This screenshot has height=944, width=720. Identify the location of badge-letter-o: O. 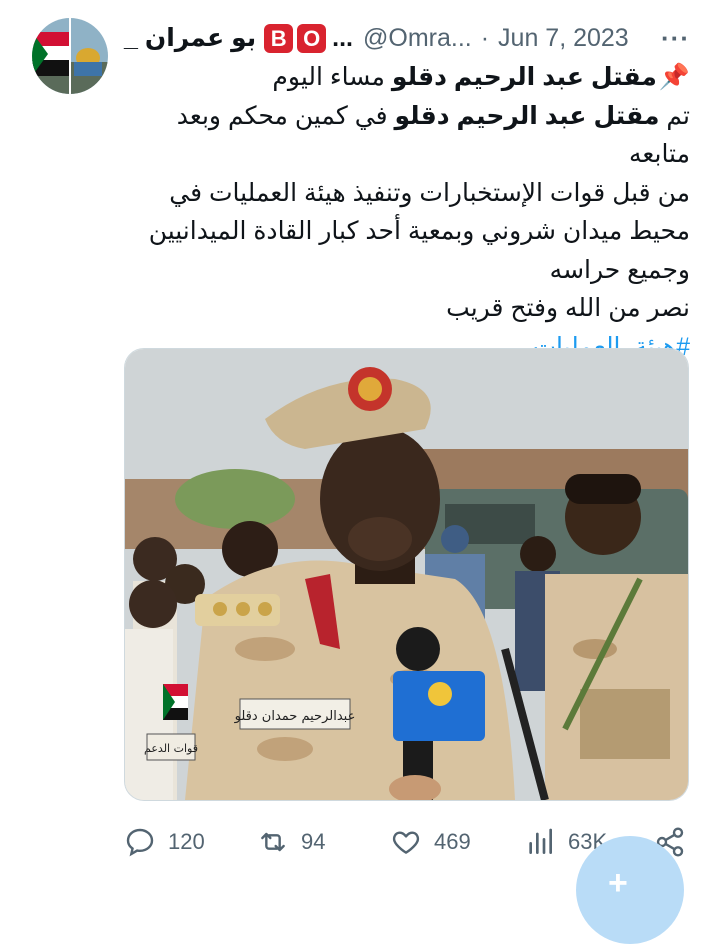
(312, 38).